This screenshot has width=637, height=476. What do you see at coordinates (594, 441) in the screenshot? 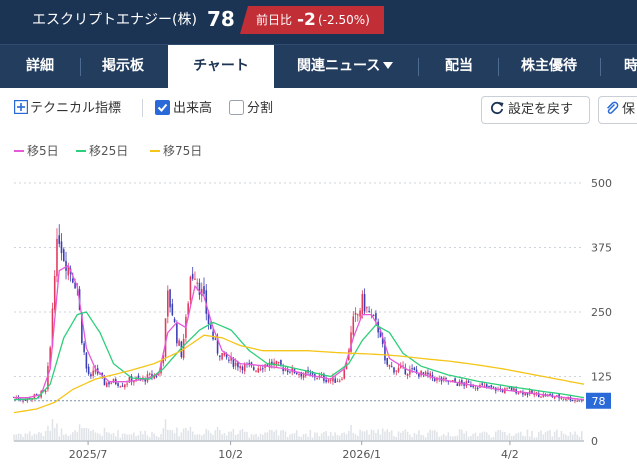
I see `y-tick-label: 0` at bounding box center [594, 441].